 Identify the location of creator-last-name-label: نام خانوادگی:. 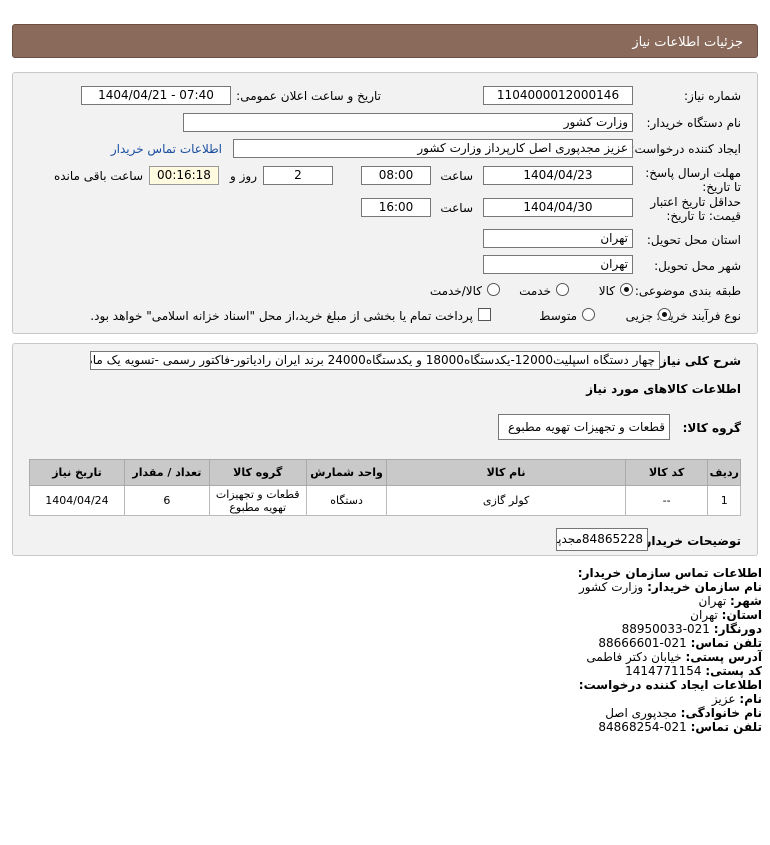
(721, 713).